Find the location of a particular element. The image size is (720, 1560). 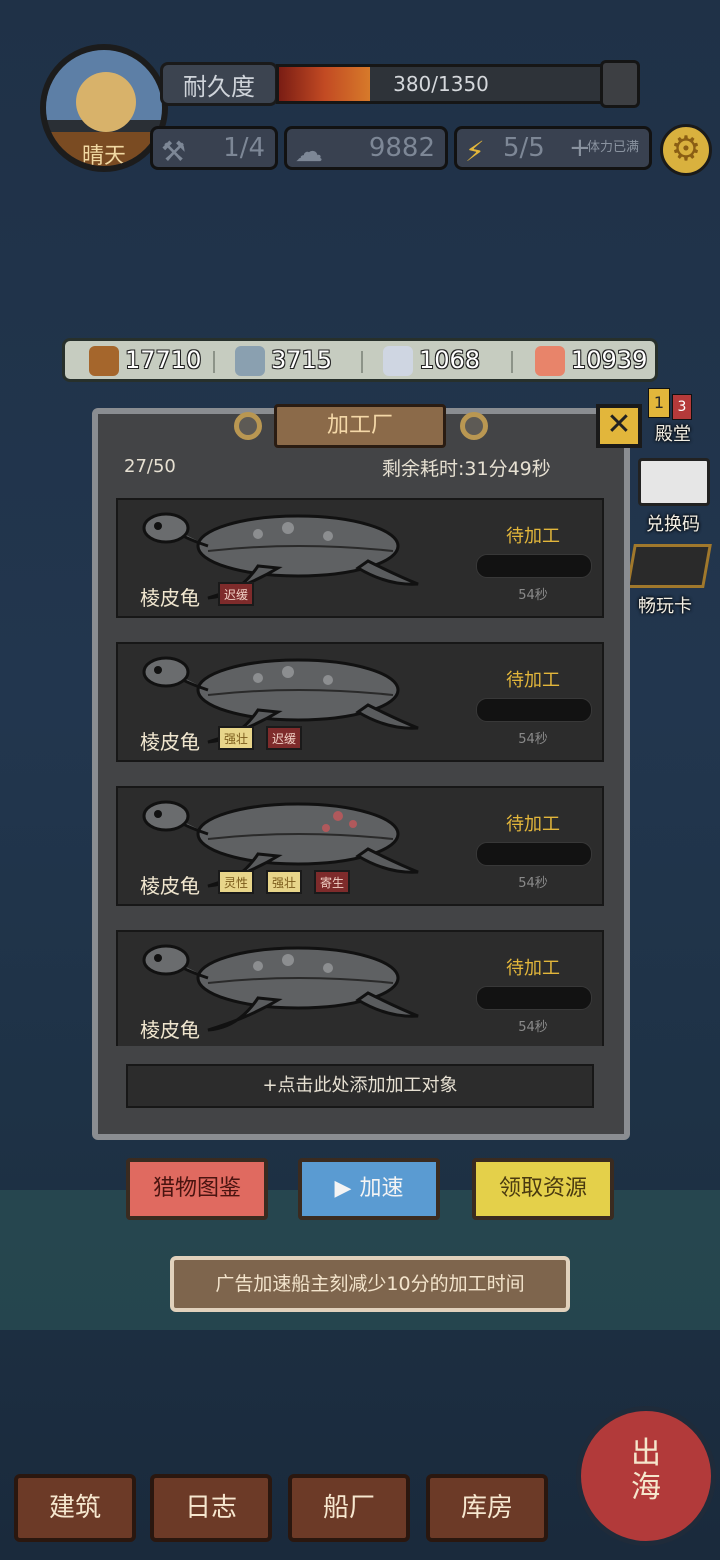

settings-gear-icon: ⚙ is located at coordinates (686, 150).